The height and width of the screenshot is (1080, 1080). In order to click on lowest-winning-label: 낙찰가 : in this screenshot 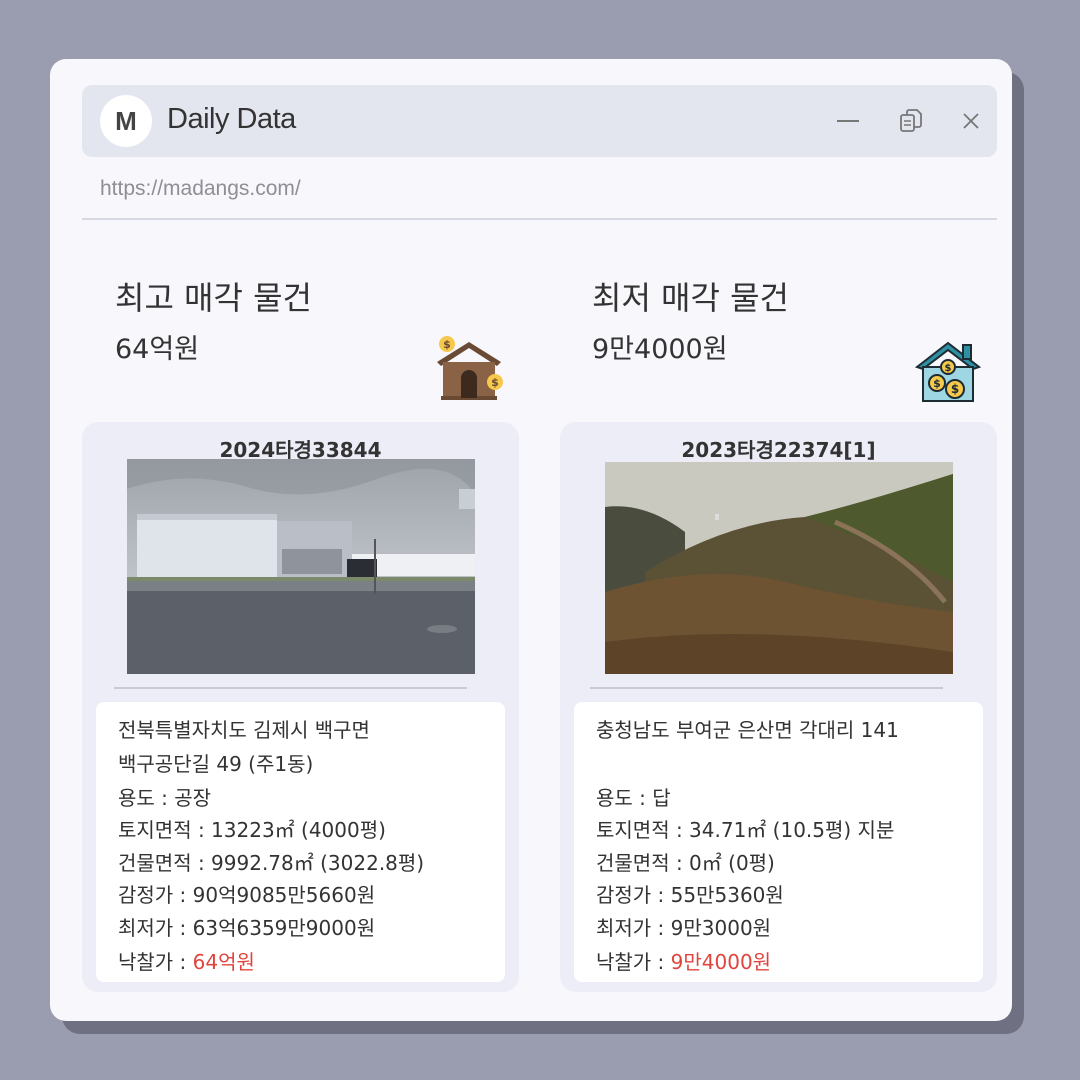, I will do `click(633, 962)`.